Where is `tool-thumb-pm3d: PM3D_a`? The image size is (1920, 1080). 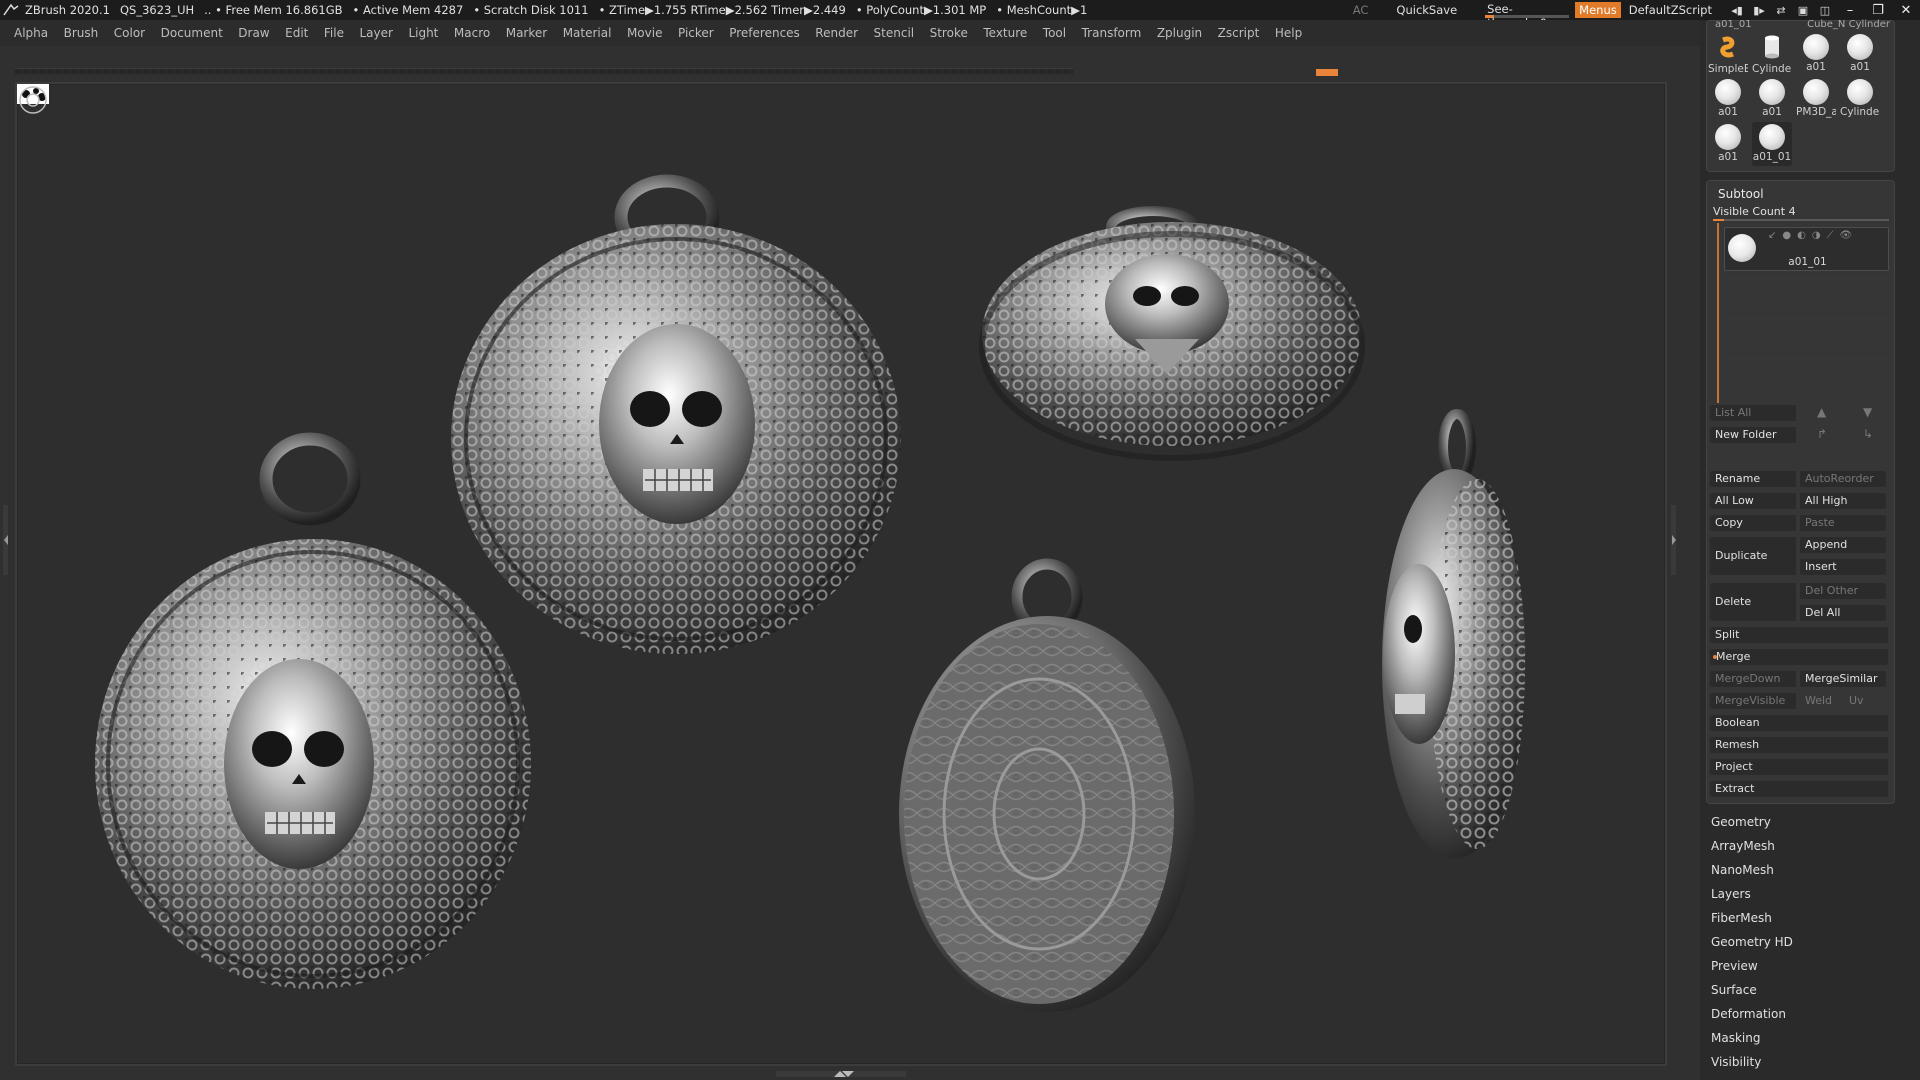 tool-thumb-pm3d: PM3D_a is located at coordinates (1816, 98).